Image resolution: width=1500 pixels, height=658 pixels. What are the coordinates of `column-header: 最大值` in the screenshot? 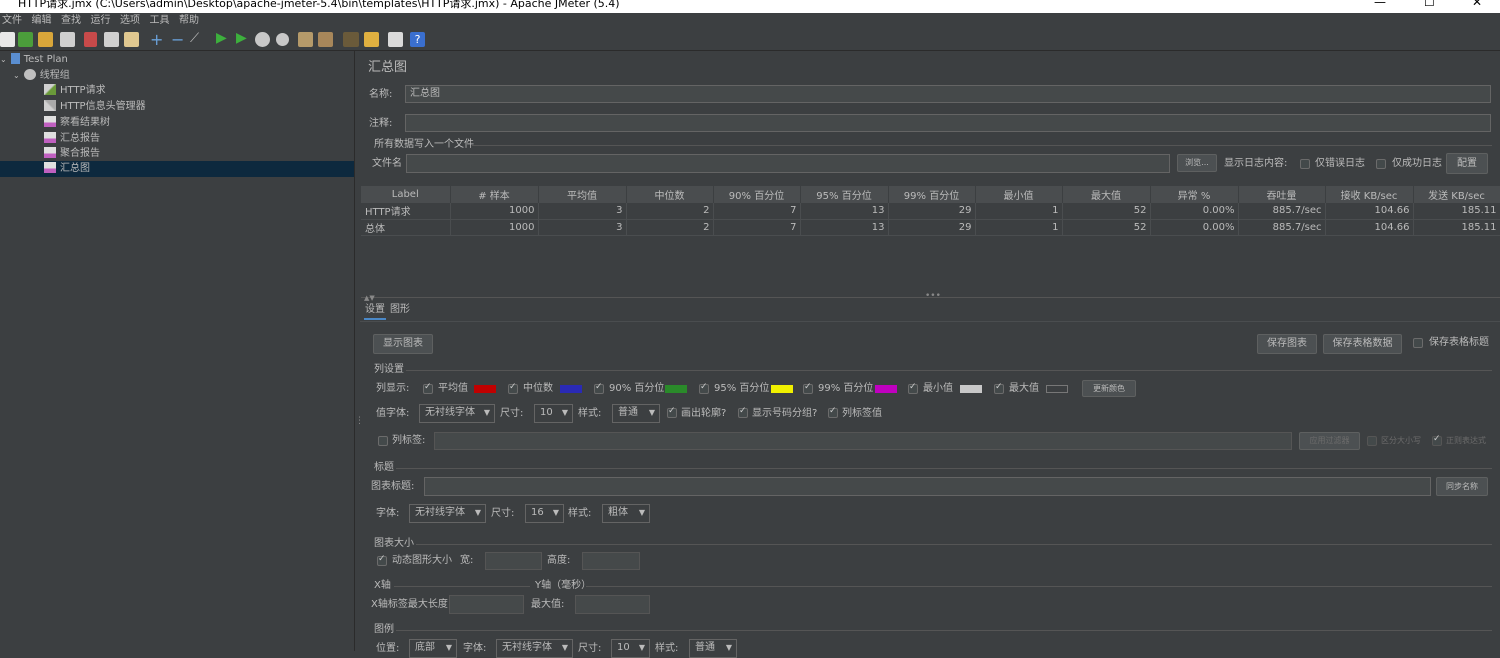 It's located at (1106, 194).